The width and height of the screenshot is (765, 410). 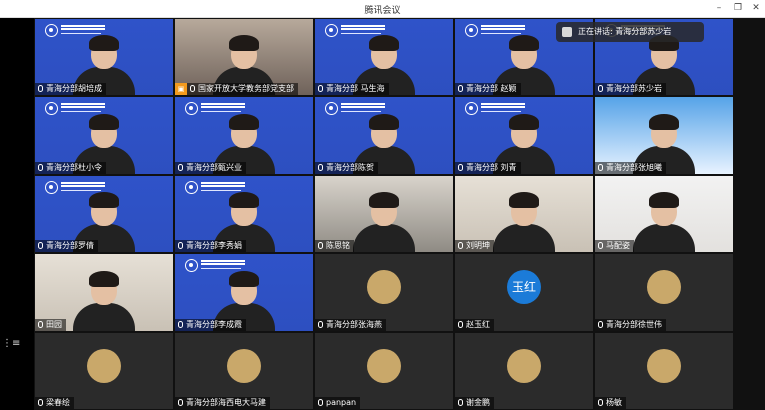 I want to click on title-bar: 腾讯会议 – ❐ ✕, so click(x=382, y=9).